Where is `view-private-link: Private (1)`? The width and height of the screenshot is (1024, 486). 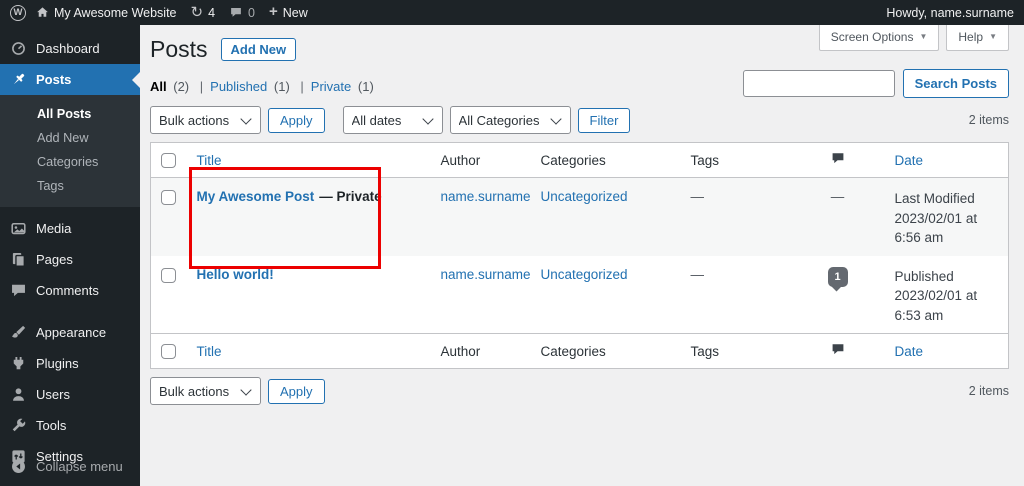
view-private-link: Private (1) is located at coordinates (342, 86).